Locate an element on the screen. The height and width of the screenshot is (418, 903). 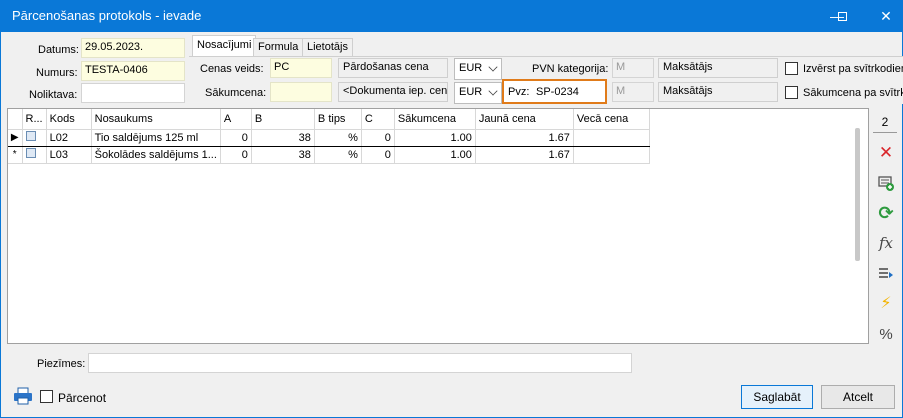
tab-lietotajs: Lietotājs is located at coordinates (327, 47).